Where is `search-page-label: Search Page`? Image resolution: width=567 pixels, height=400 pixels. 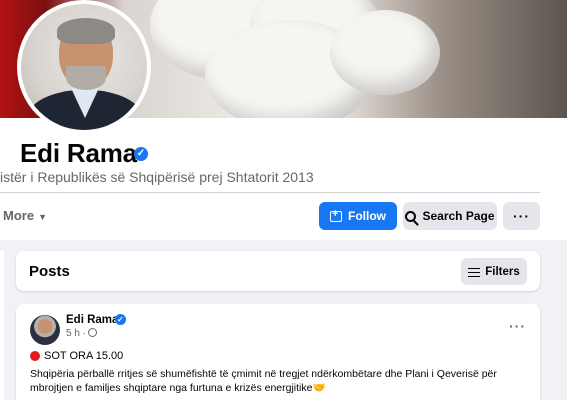 search-page-label: Search Page is located at coordinates (458, 216).